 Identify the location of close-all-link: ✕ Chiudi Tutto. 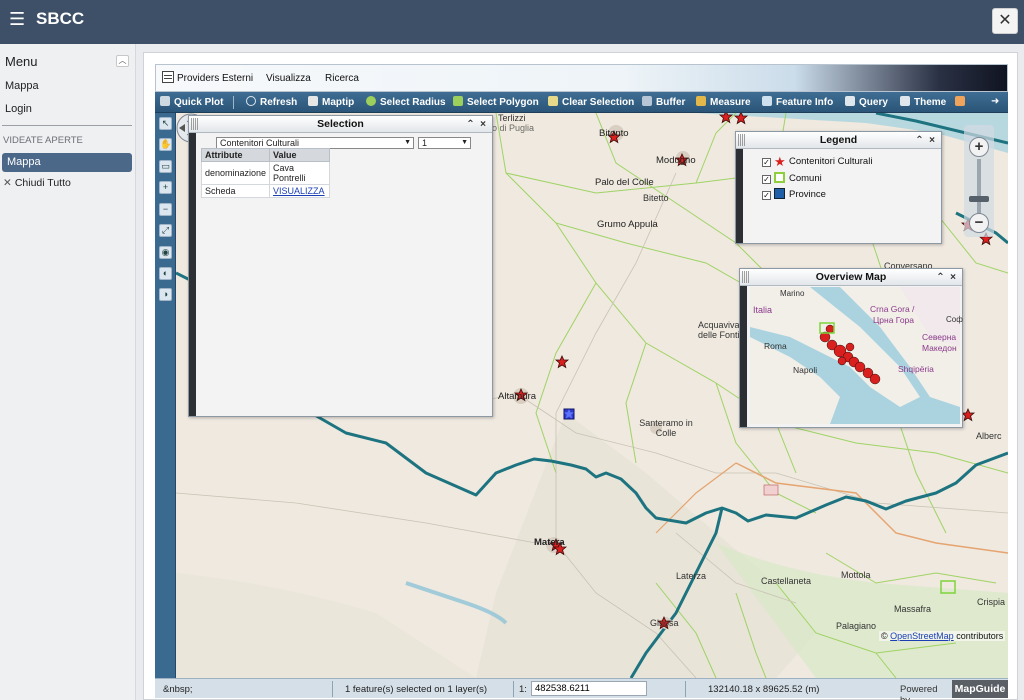
(37, 183).